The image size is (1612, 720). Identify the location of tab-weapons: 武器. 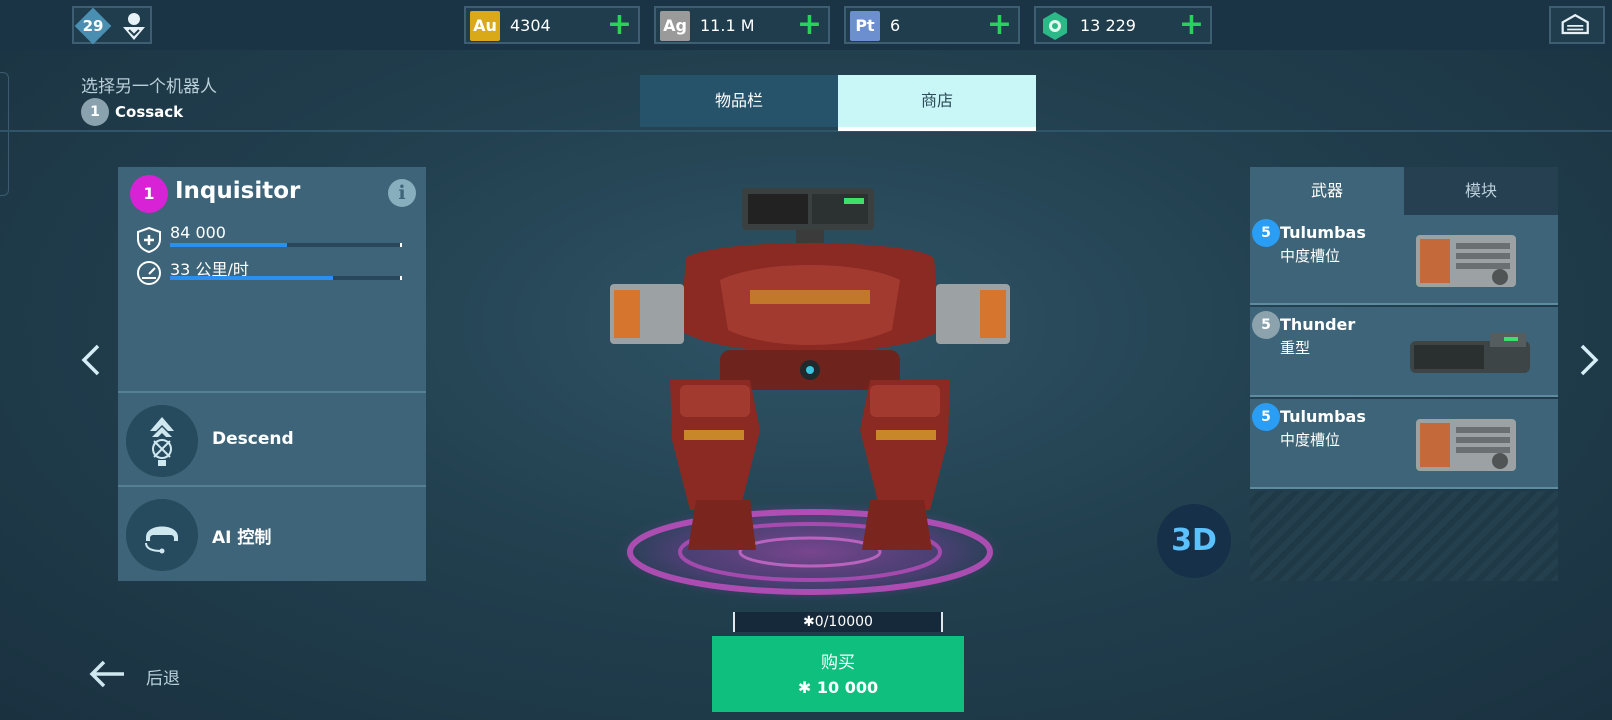
(1327, 191).